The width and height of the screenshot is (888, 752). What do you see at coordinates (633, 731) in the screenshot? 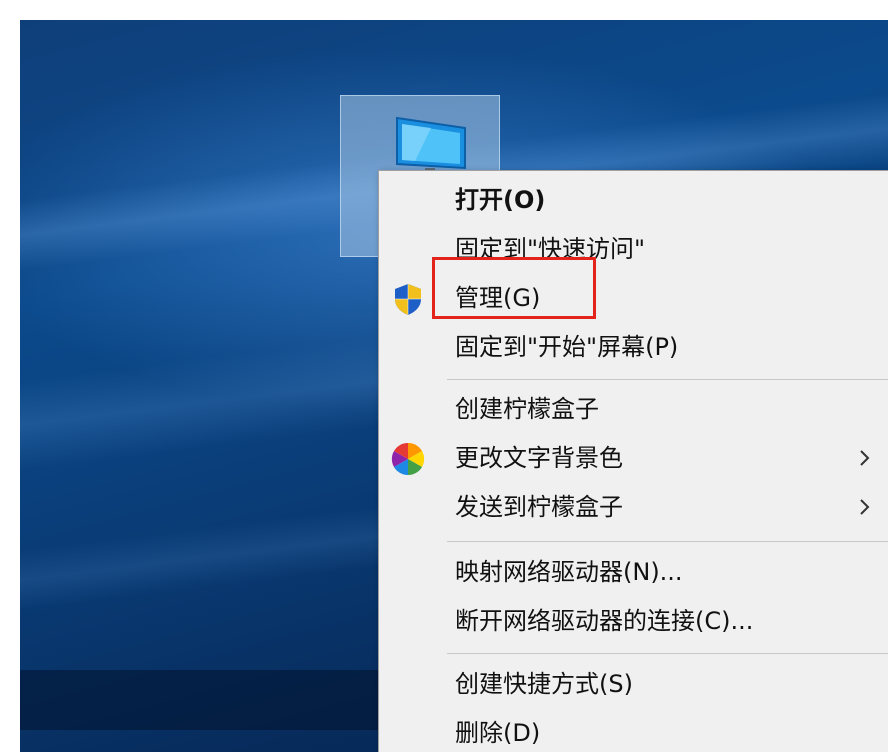
I see `menu-item-delete: 删除(D)` at bounding box center [633, 731].